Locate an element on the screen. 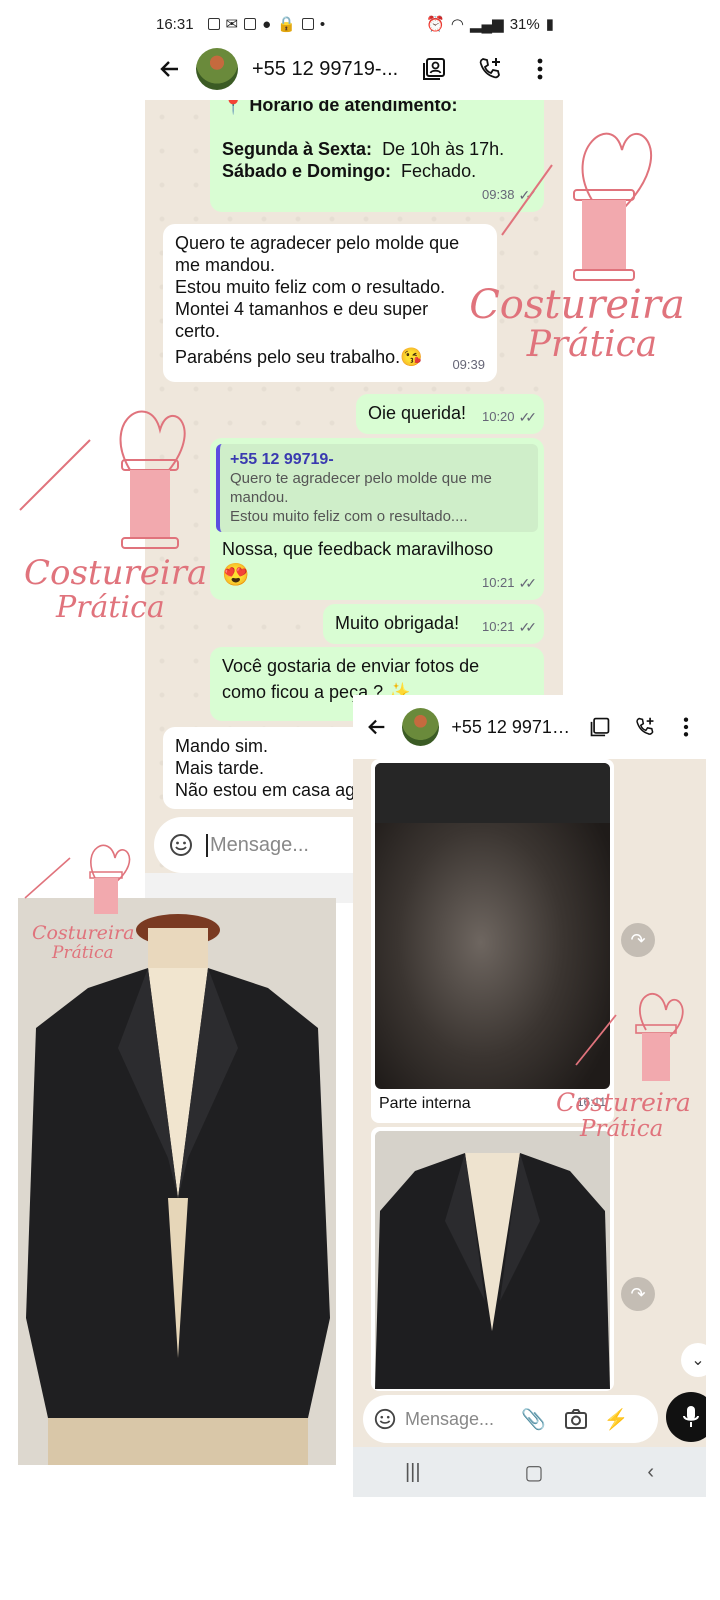 Image resolution: width=720 pixels, height=1600 pixels. message-line: Montei 4 tamanhos e deu super is located at coordinates (302, 309).